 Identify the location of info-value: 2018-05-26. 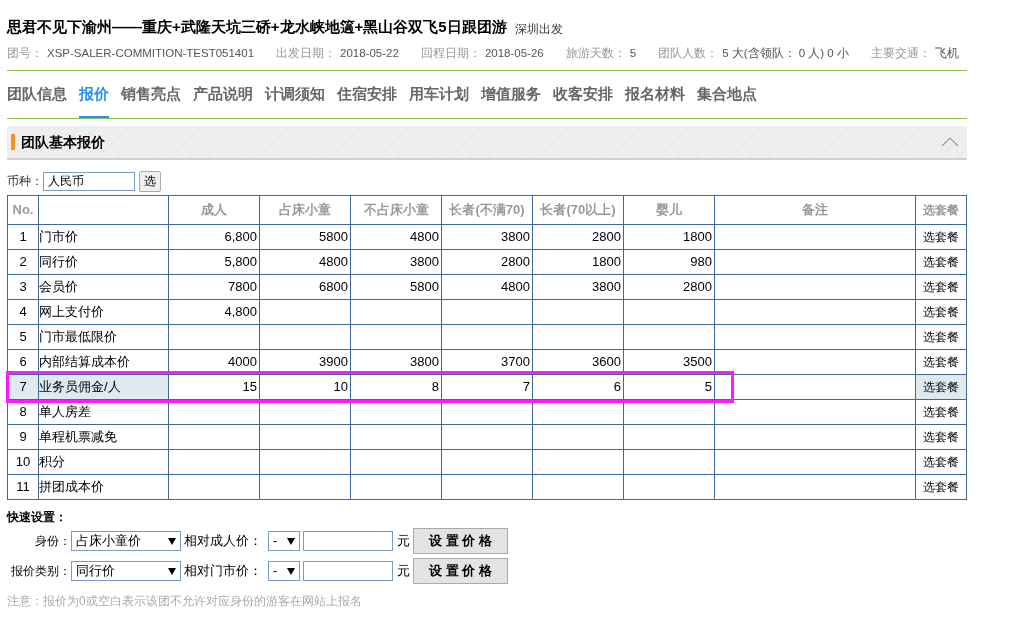
(514, 54).